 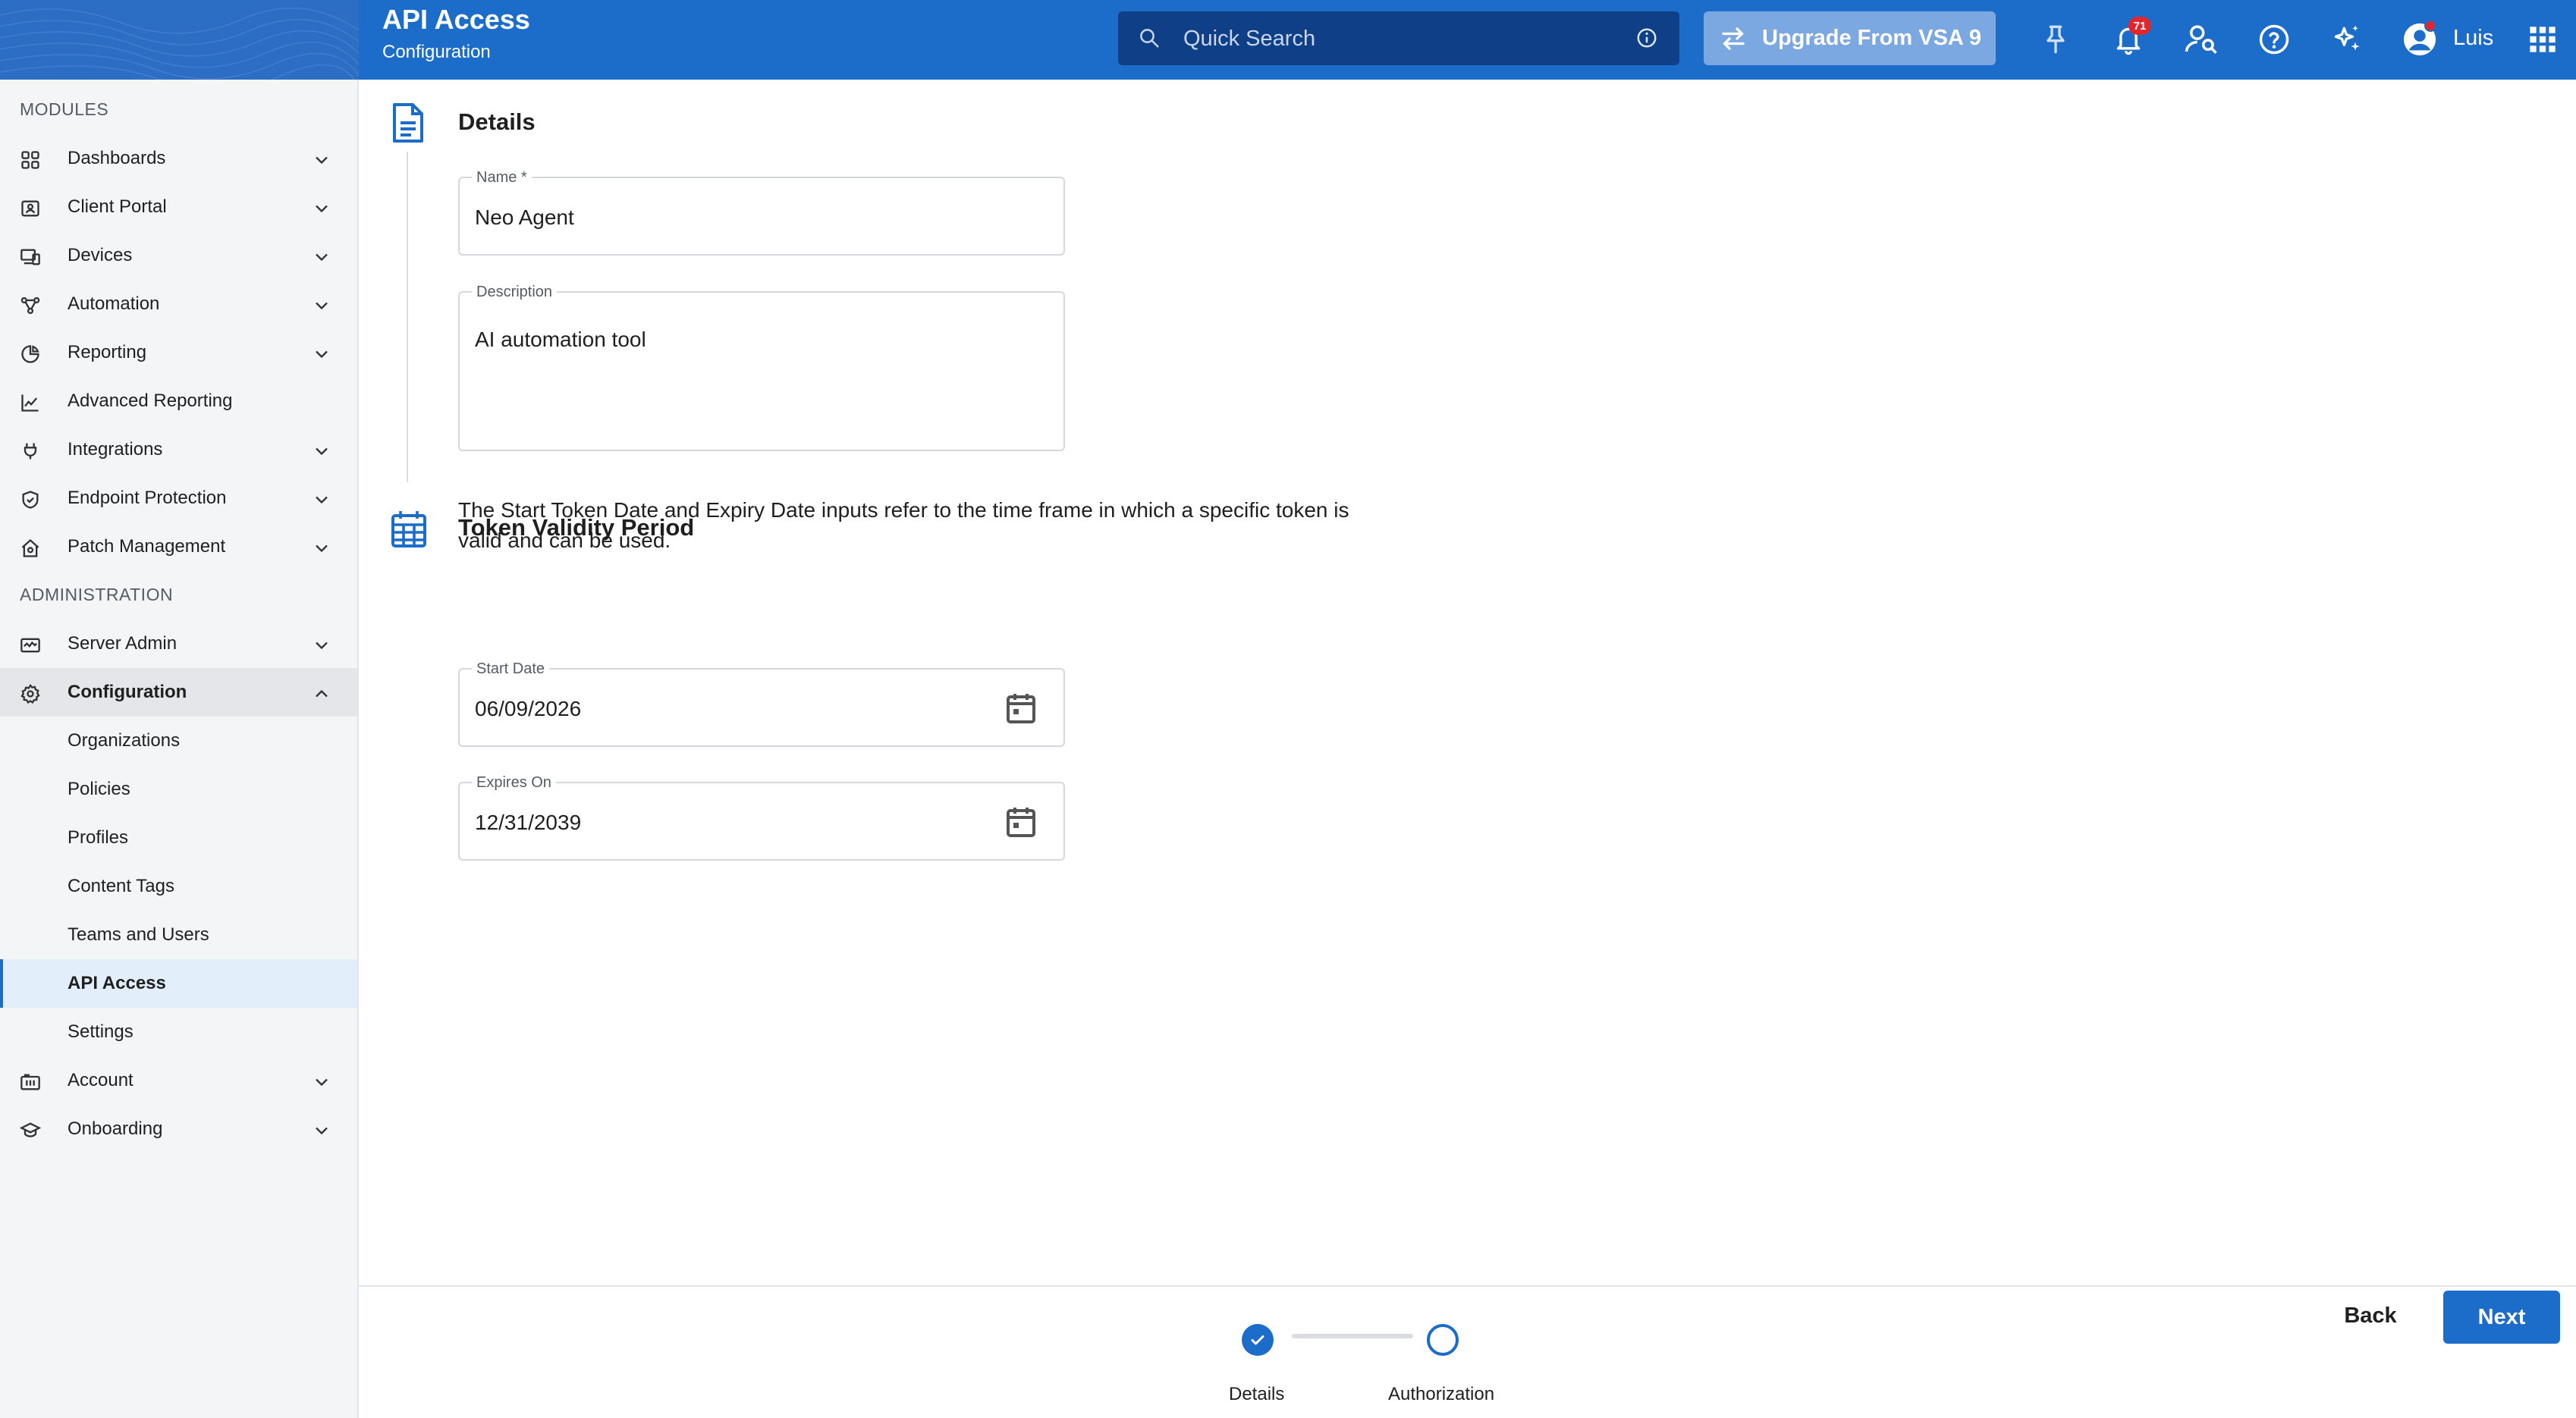 I want to click on chevron-up-icon, so click(x=322, y=693).